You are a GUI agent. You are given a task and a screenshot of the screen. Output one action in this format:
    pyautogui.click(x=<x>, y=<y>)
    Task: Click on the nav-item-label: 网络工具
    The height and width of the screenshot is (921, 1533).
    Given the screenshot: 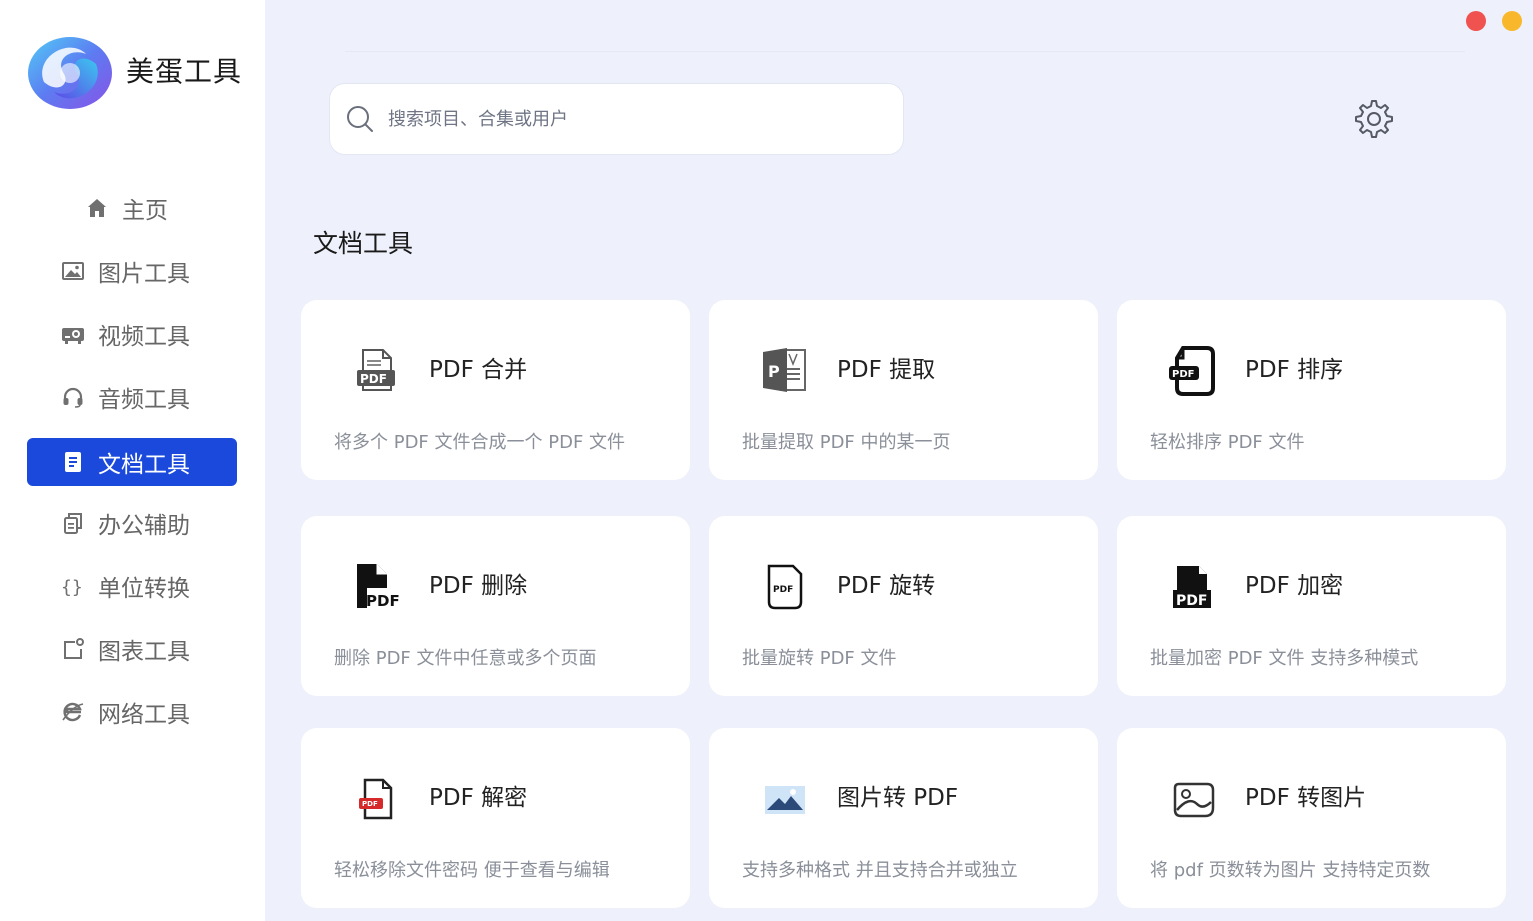 What is the action you would take?
    pyautogui.click(x=144, y=715)
    